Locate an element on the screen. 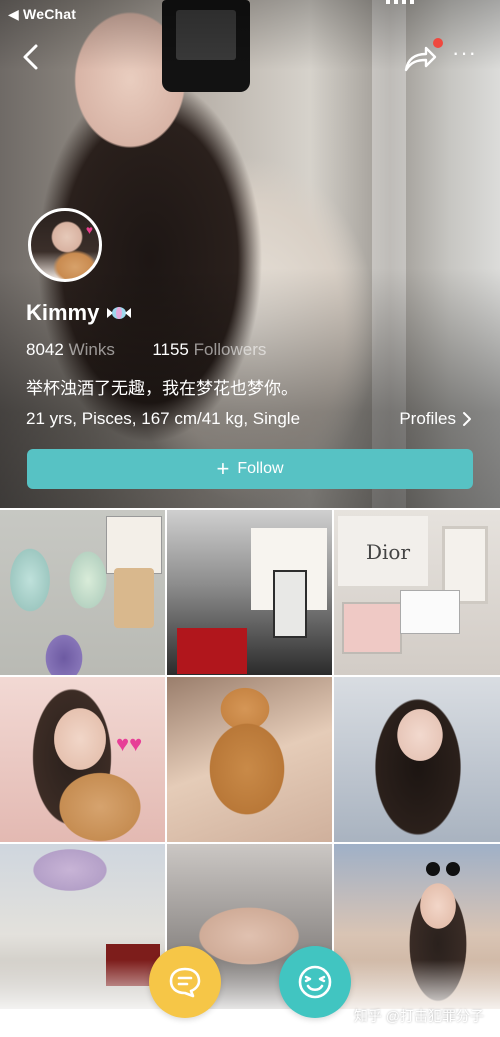 This screenshot has height=1037, width=500. candy-badge-icon is located at coordinates (119, 313).